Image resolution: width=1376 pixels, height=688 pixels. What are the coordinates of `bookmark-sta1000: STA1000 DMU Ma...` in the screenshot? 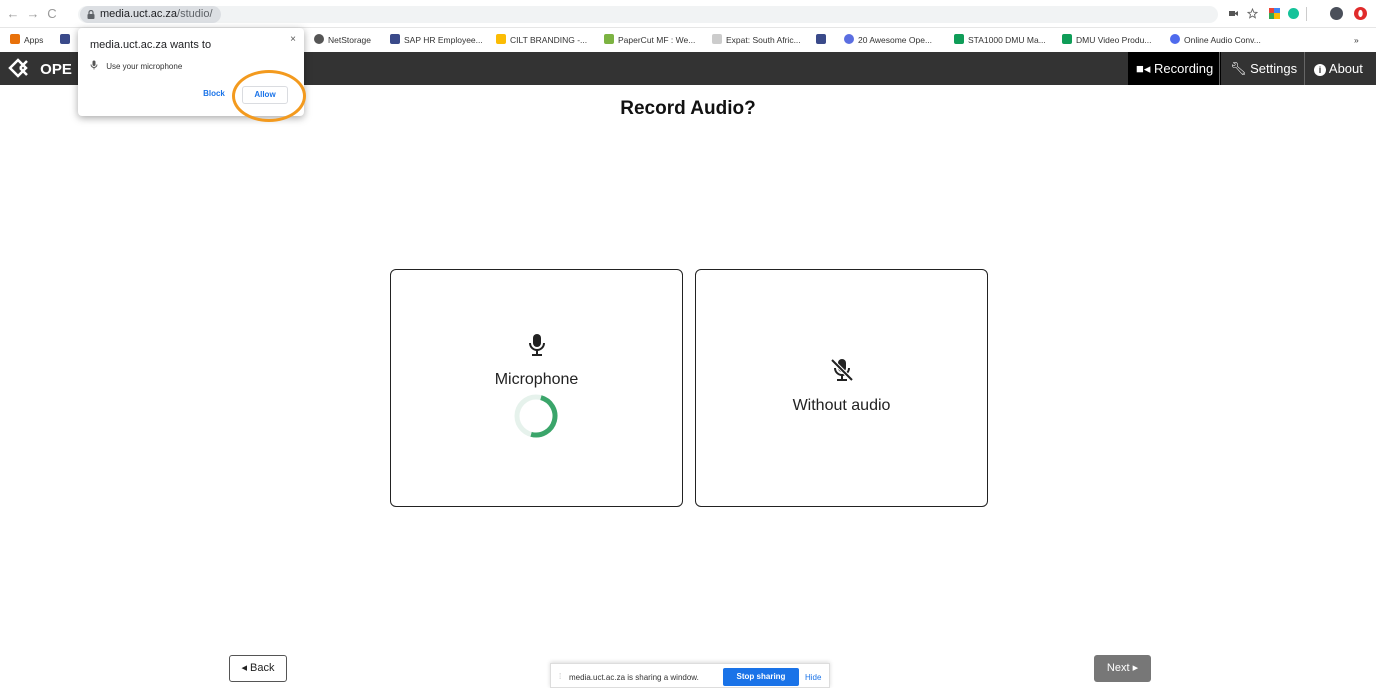 It's located at (1000, 40).